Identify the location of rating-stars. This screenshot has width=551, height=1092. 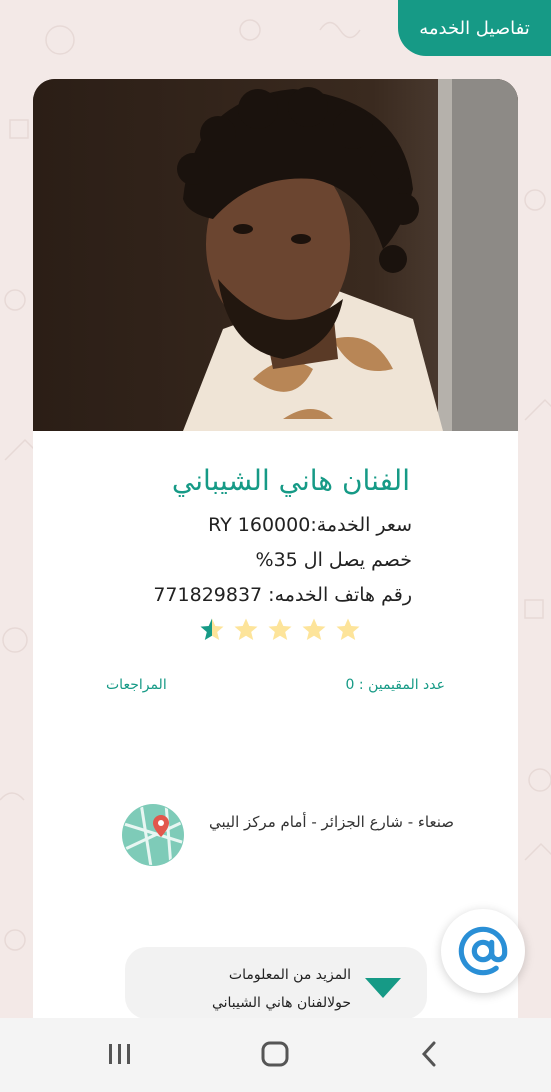
(280, 630).